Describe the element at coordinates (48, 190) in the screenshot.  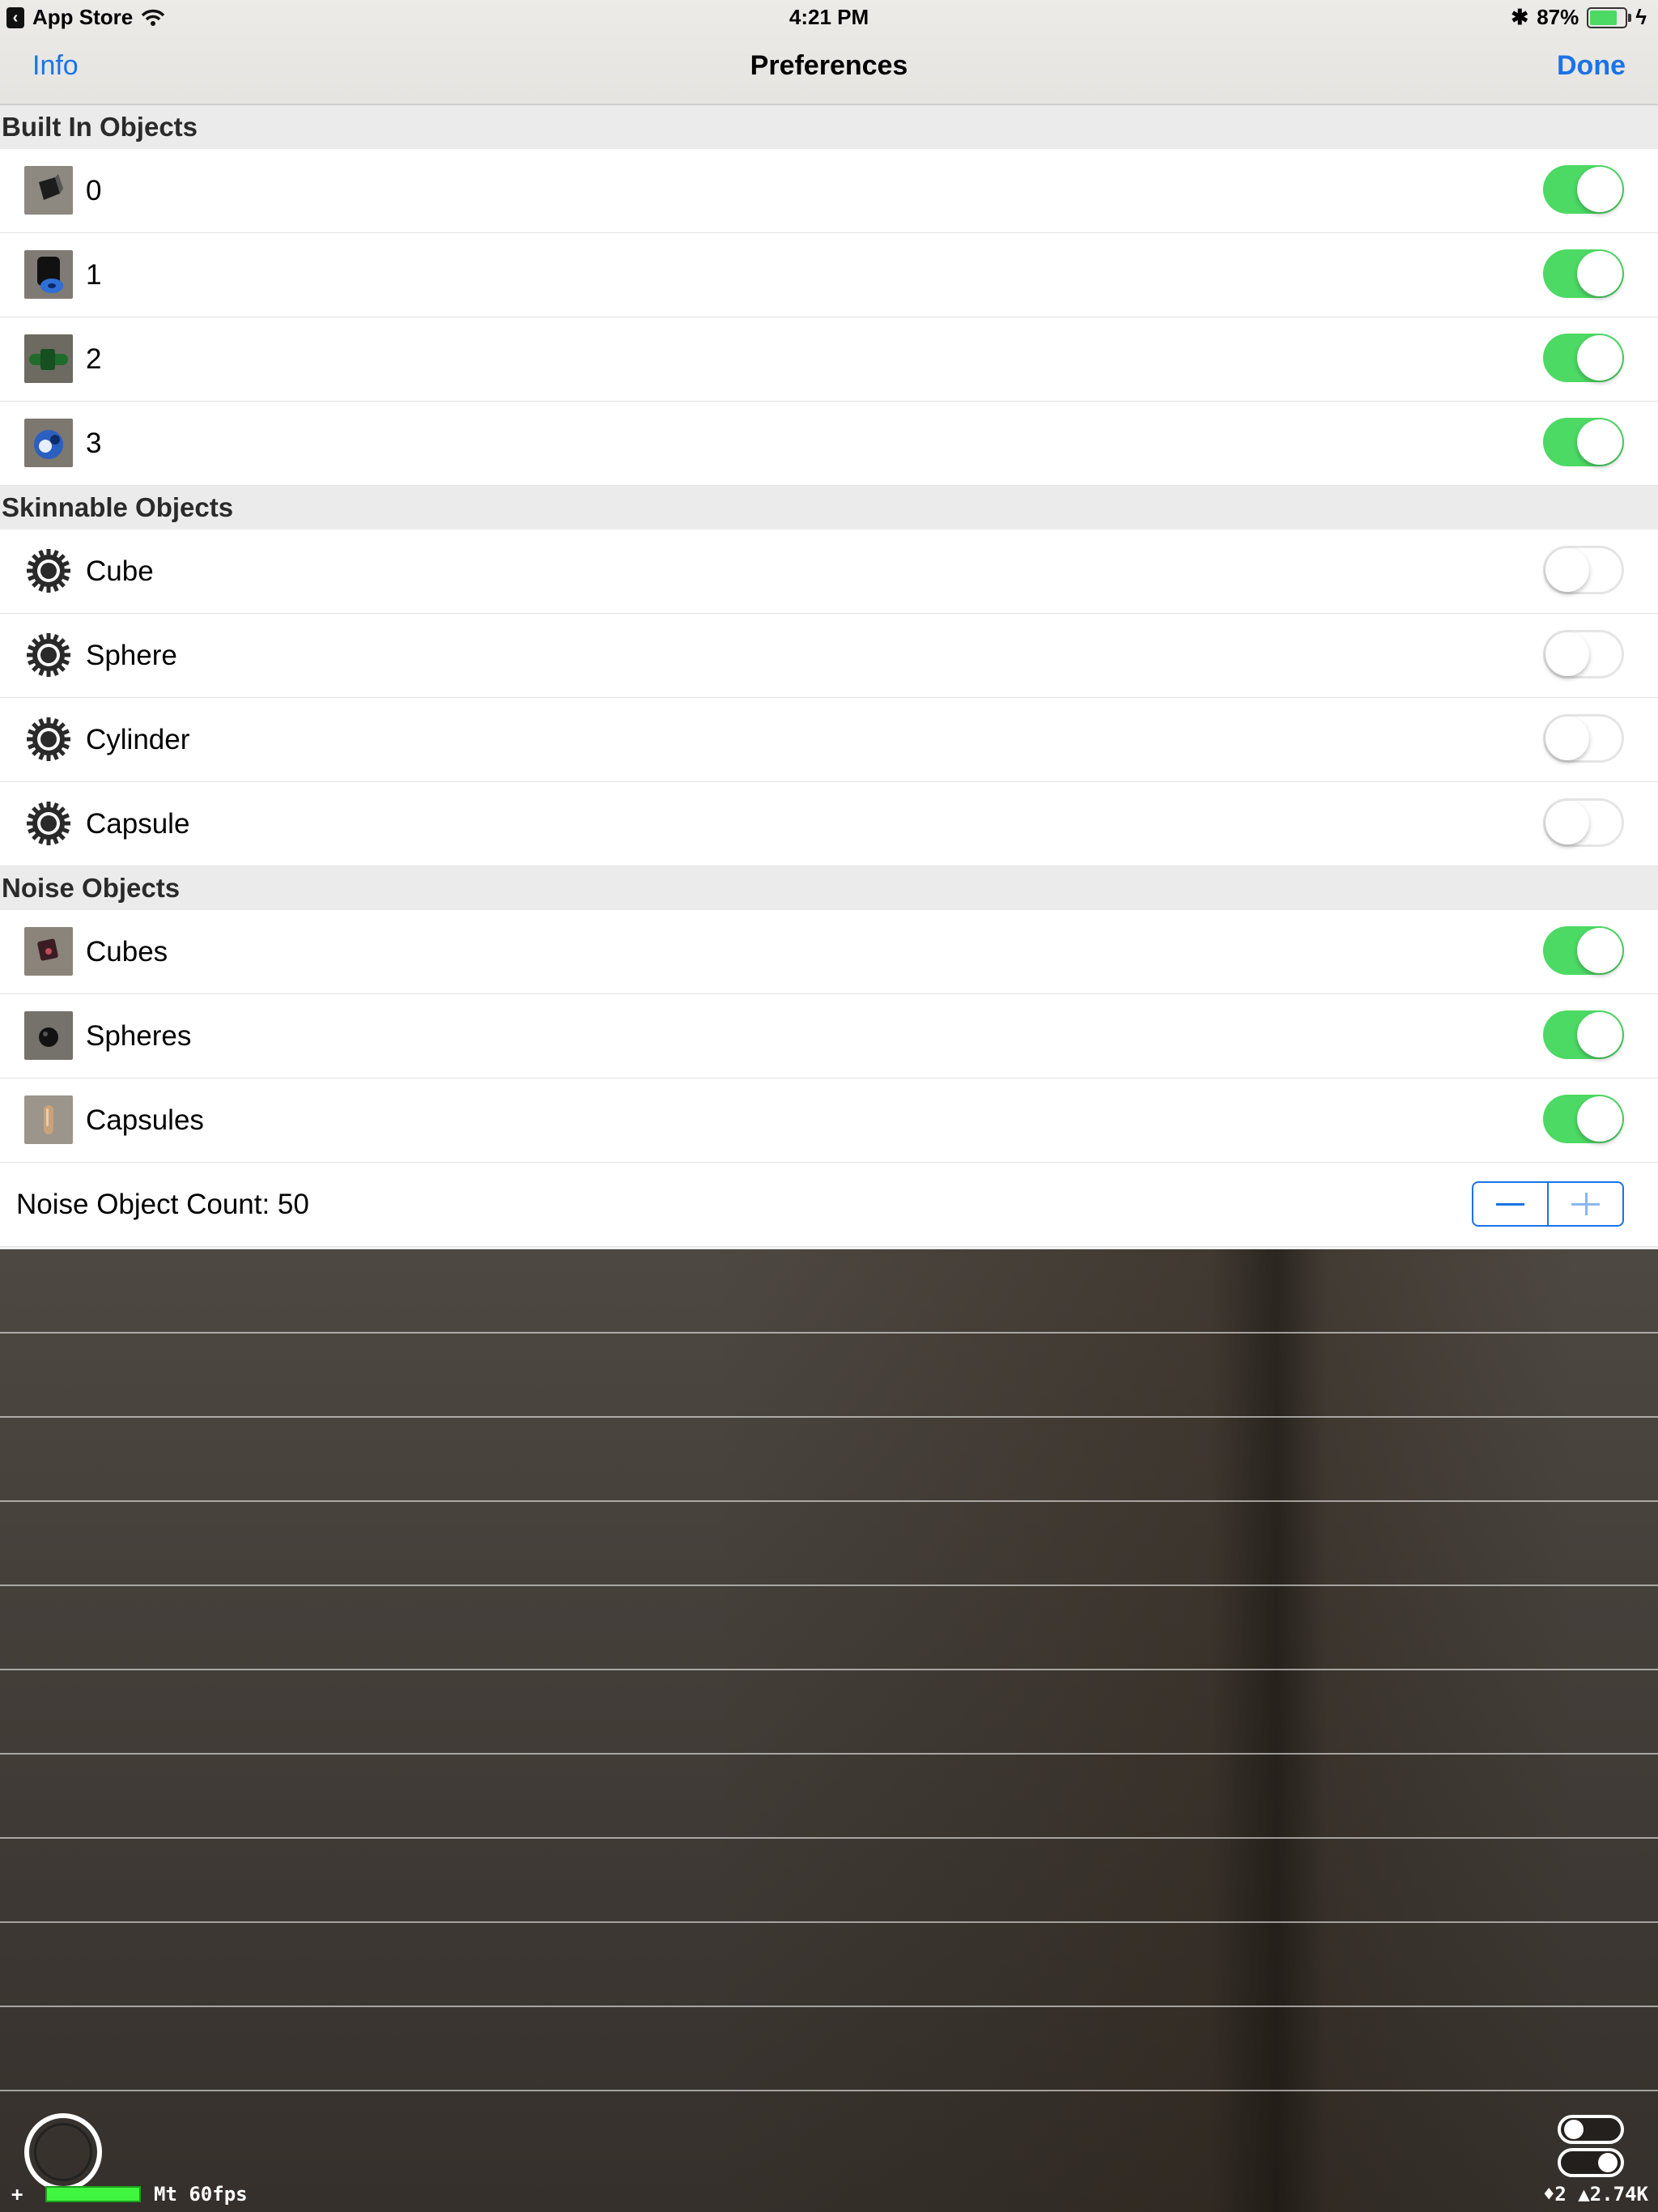
I see `cube-object-icon` at that location.